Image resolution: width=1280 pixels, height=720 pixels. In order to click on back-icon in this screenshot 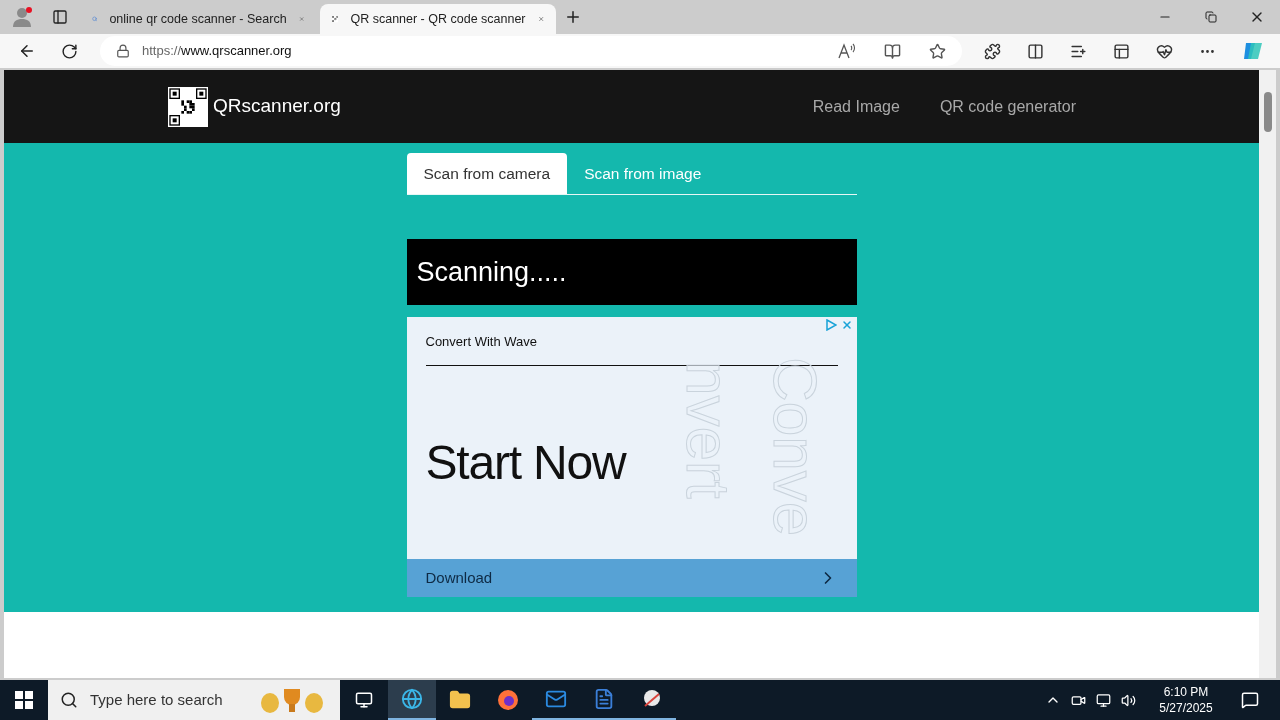, I will do `click(27, 51)`.